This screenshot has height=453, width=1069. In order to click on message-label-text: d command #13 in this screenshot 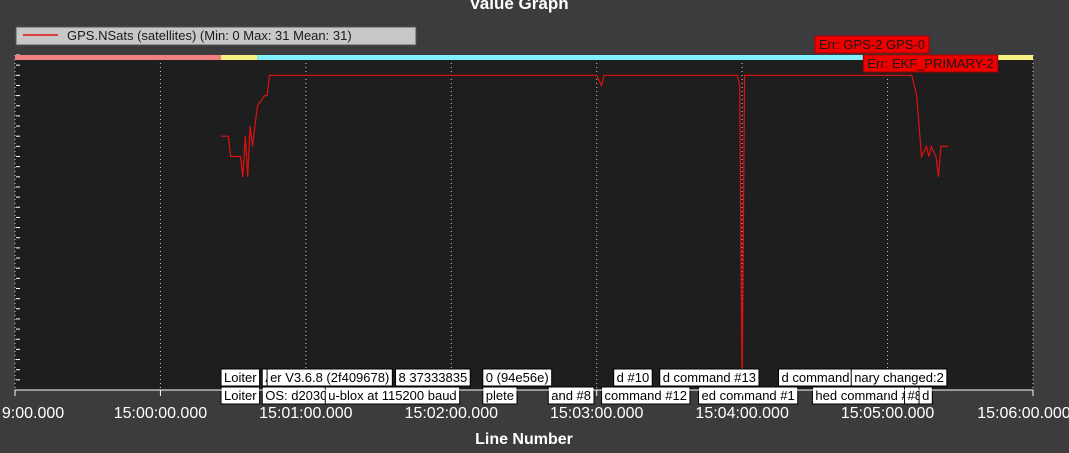, I will do `click(709, 377)`.